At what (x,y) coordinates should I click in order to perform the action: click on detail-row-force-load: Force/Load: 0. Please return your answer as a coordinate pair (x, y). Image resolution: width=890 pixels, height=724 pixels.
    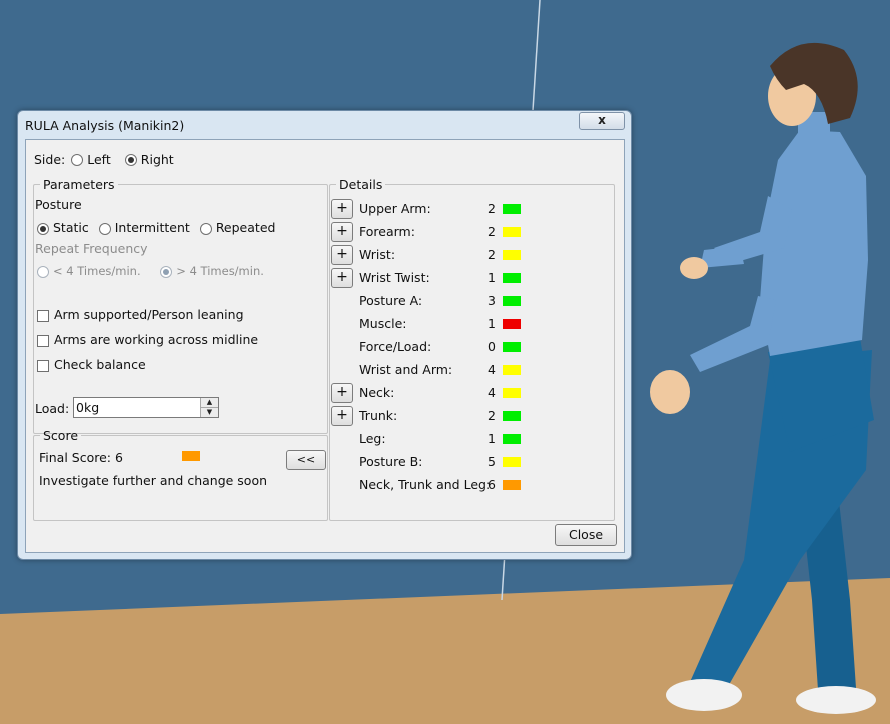
    Looking at the image, I should click on (469, 346).